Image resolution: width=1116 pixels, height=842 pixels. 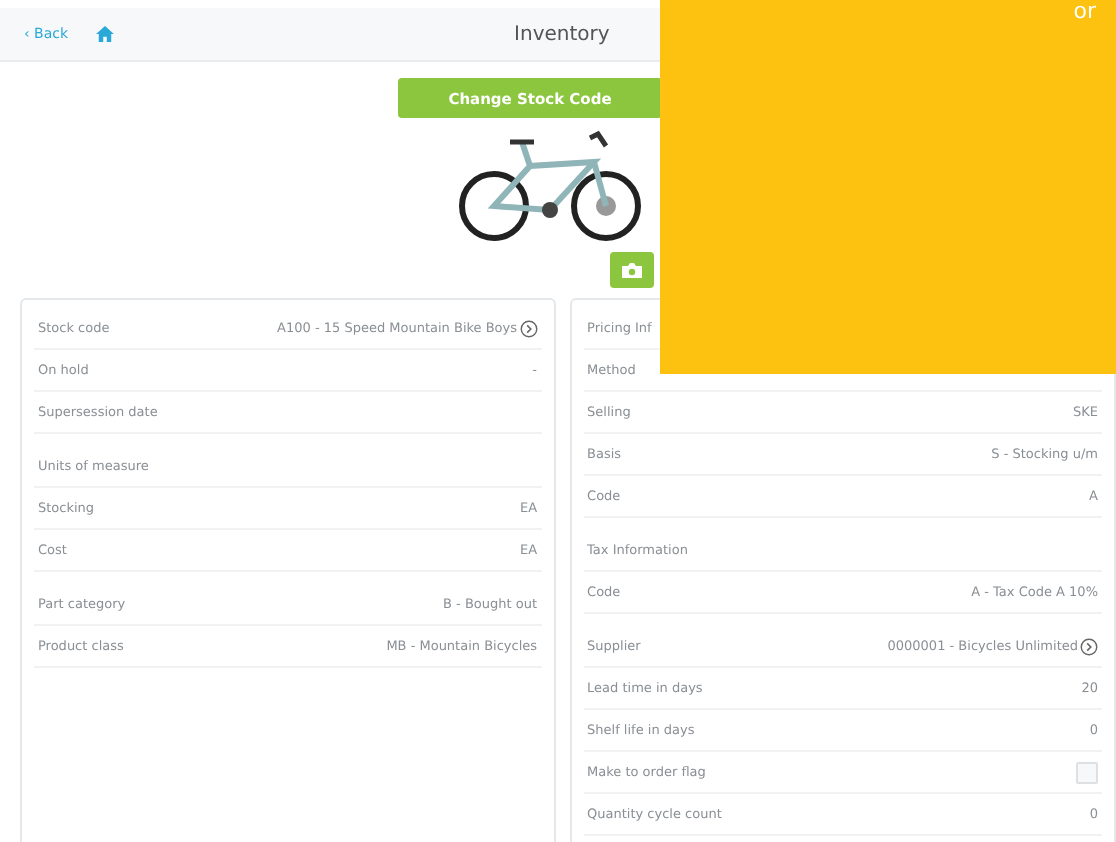 I want to click on overlay-text: or, so click(x=1084, y=11).